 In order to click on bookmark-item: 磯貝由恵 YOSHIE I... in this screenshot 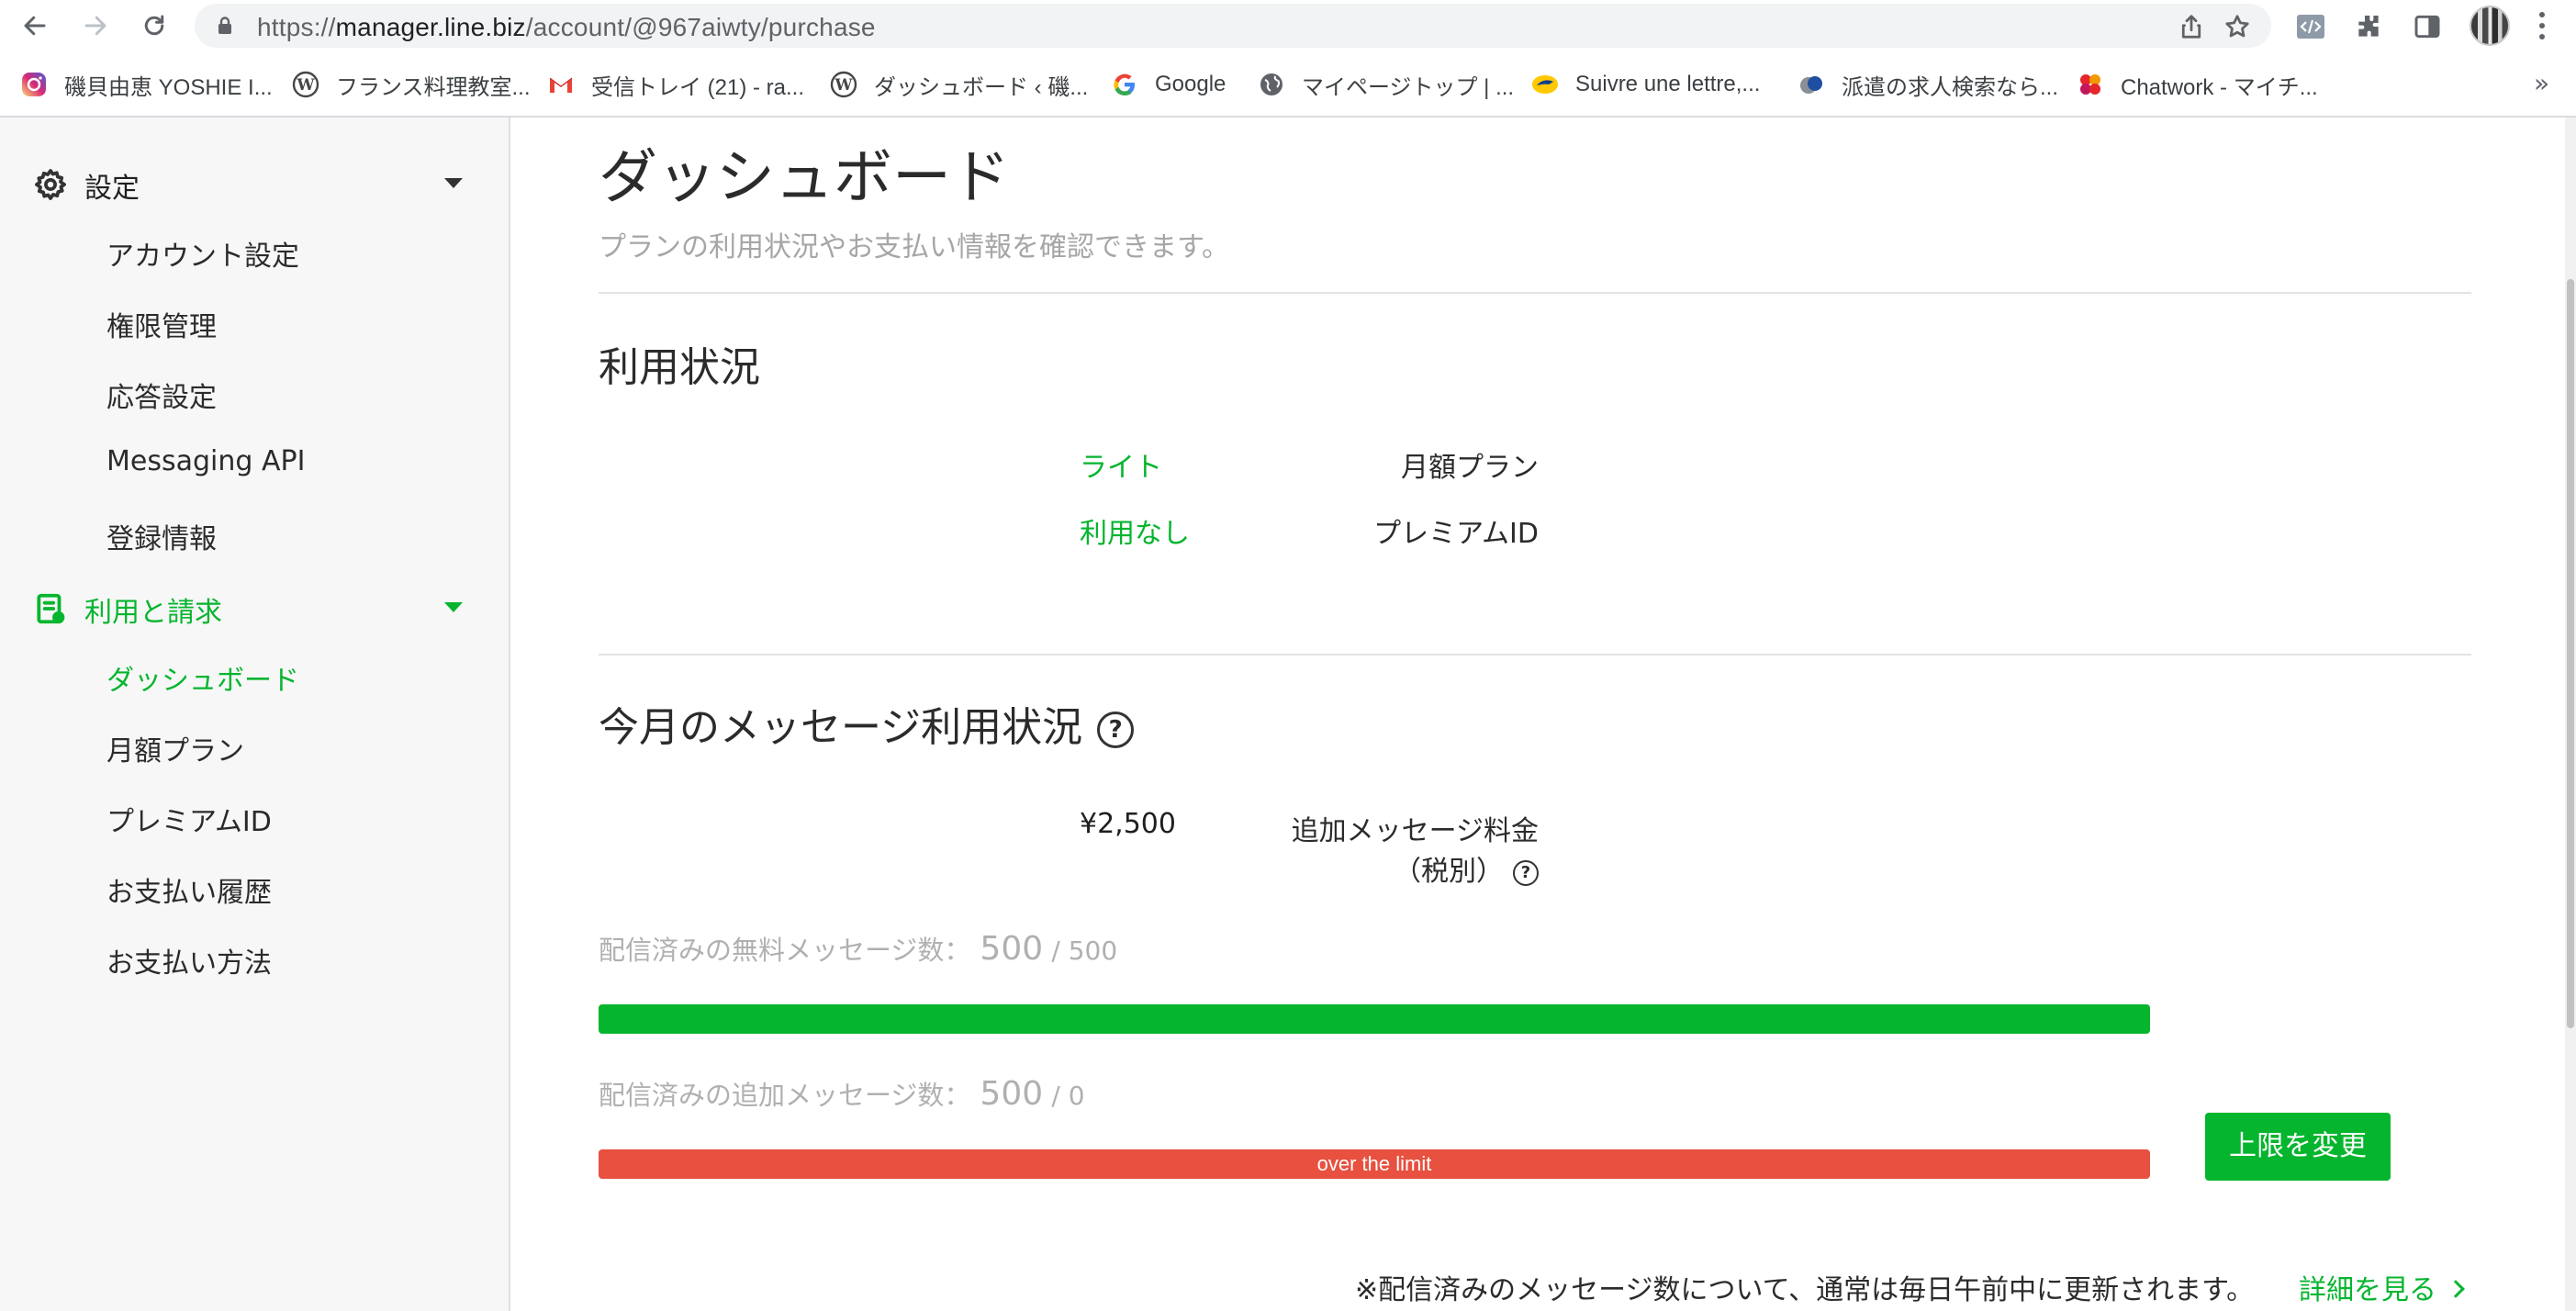, I will do `click(146, 84)`.